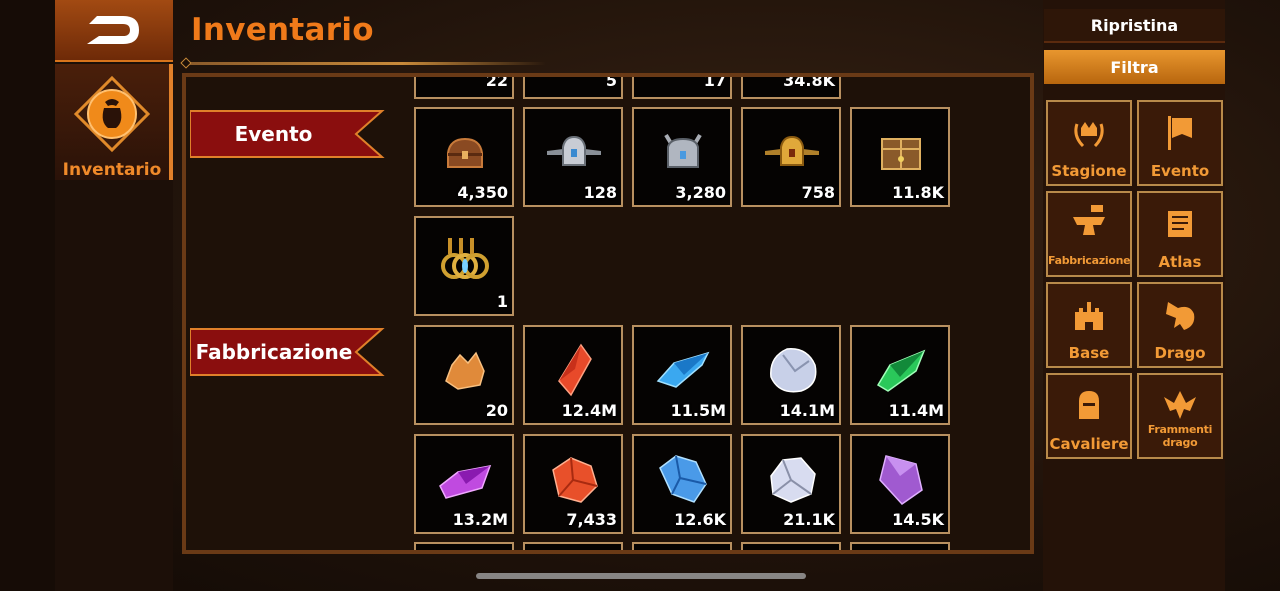 Image resolution: width=1280 pixels, height=591 pixels. Describe the element at coordinates (1180, 405) in the screenshot. I see `dragon-fragment-icon` at that location.